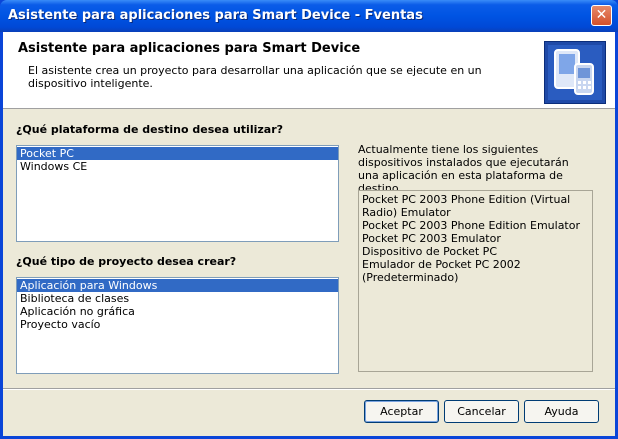  I want to click on ok-button: Aceptar, so click(401, 411).